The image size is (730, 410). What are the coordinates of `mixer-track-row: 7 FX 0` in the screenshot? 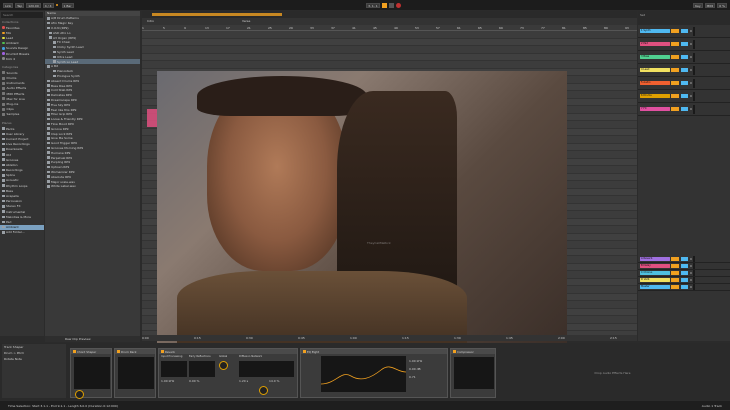 It's located at (684, 109).